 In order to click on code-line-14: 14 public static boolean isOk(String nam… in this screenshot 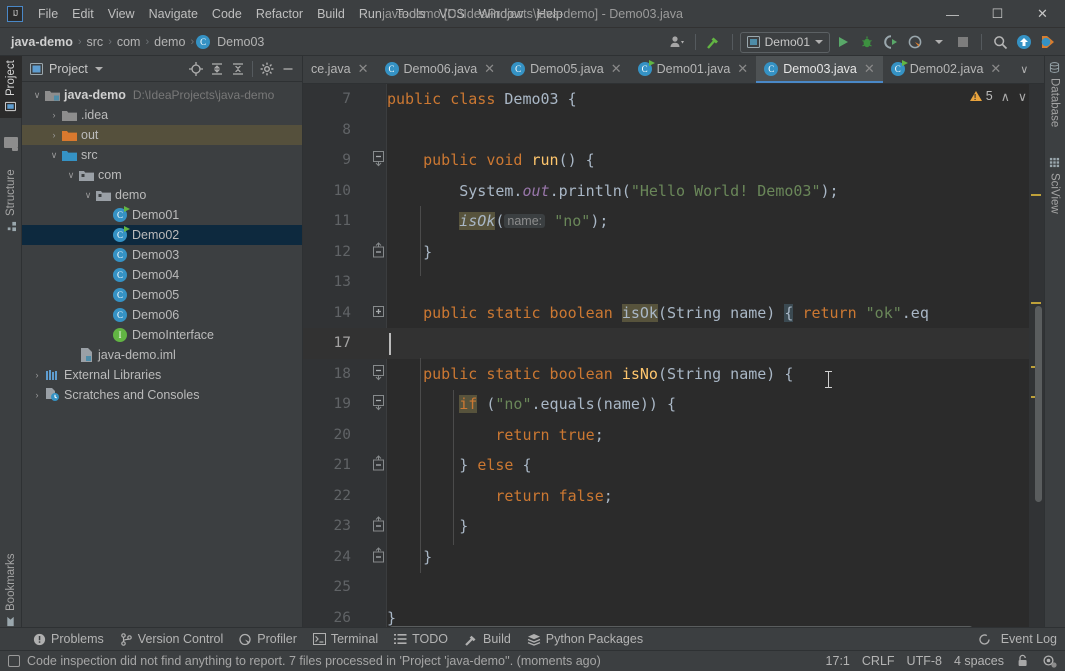, I will do `click(673, 313)`.